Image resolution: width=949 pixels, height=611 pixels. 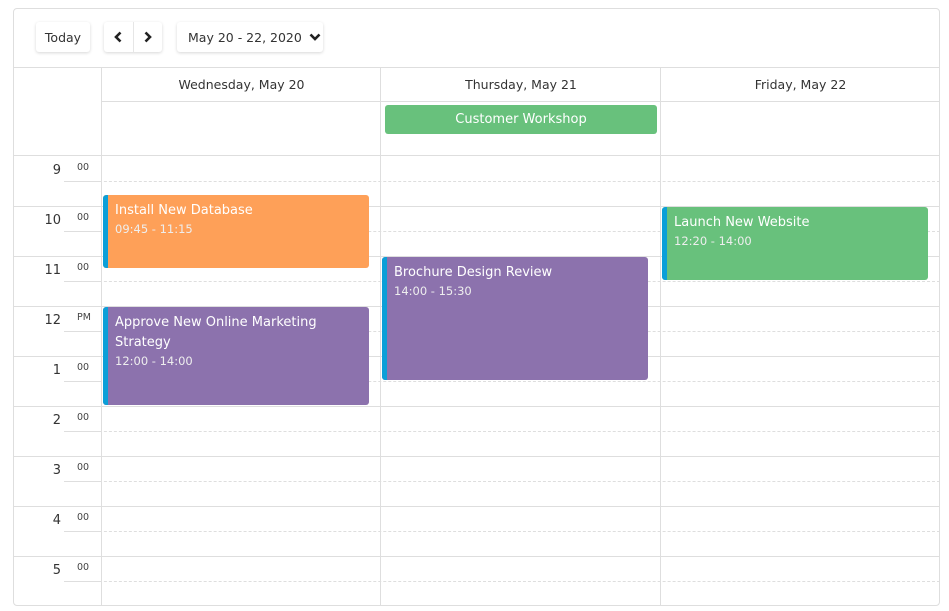 I want to click on day-header-friday: Friday, May 22, so click(x=800, y=84).